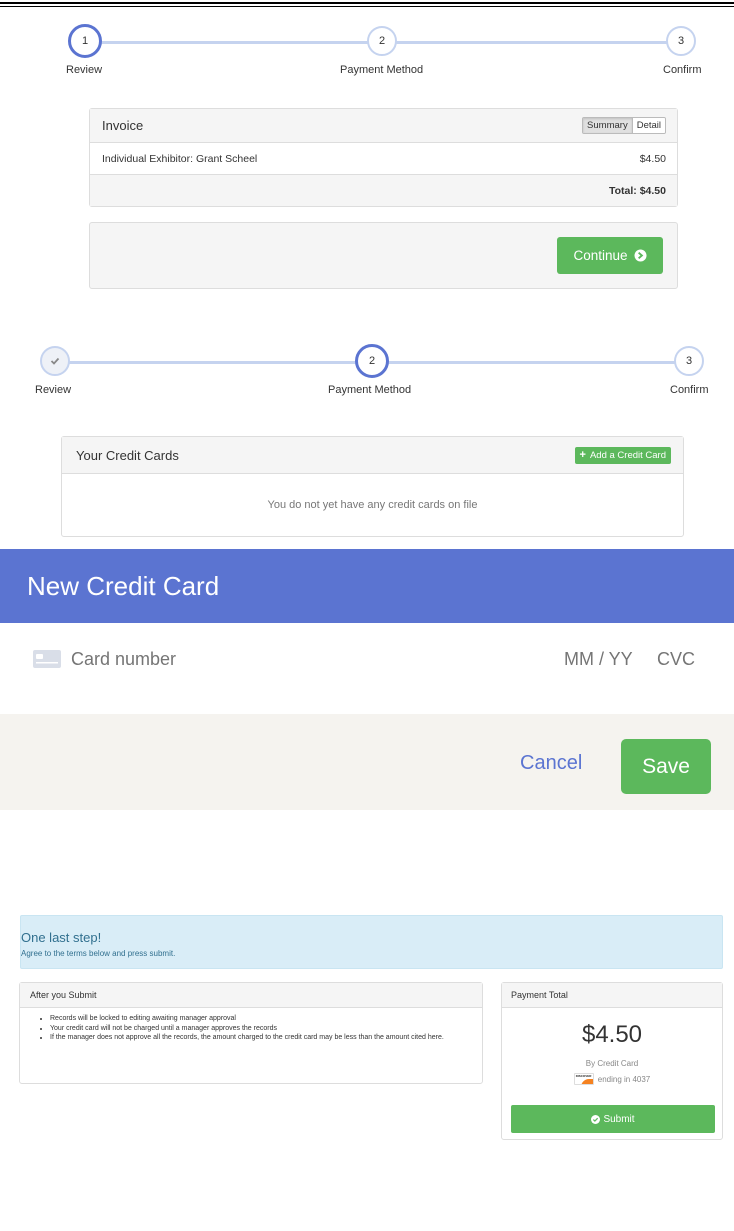  I want to click on expiry-input, so click(609, 659).